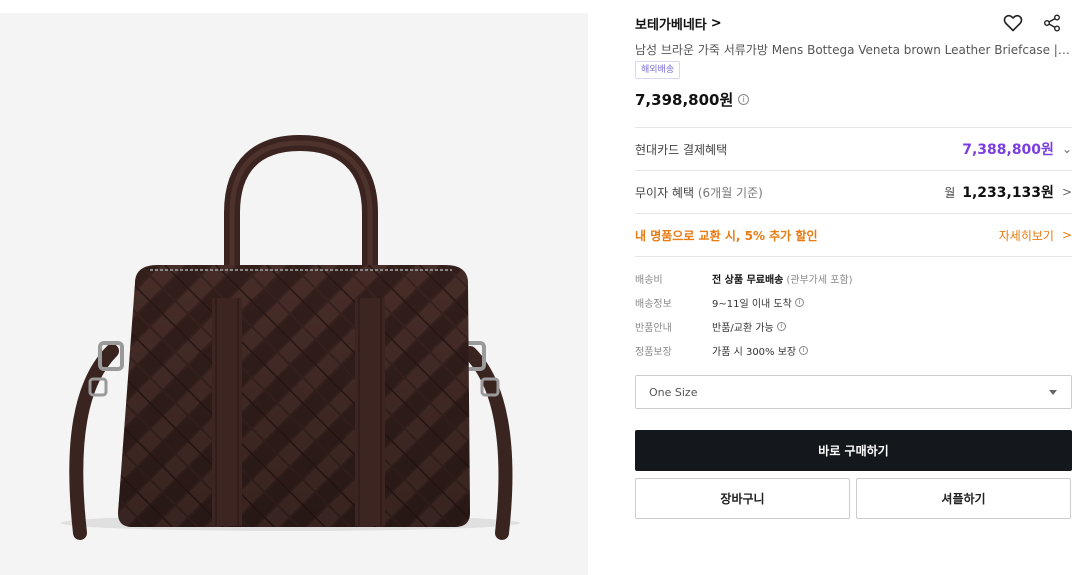 This screenshot has width=1078, height=575. Describe the element at coordinates (1026, 235) in the screenshot. I see `trade-in-detail-link: 자세히보기` at that location.